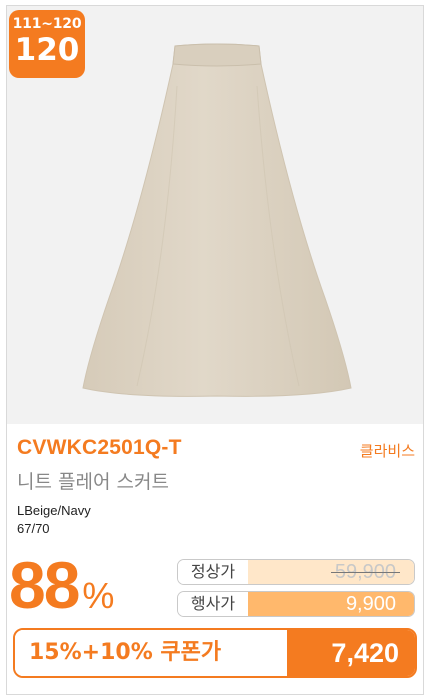 The height and width of the screenshot is (700, 430). I want to click on product-name: 니트 플레어 스커트, so click(93, 480).